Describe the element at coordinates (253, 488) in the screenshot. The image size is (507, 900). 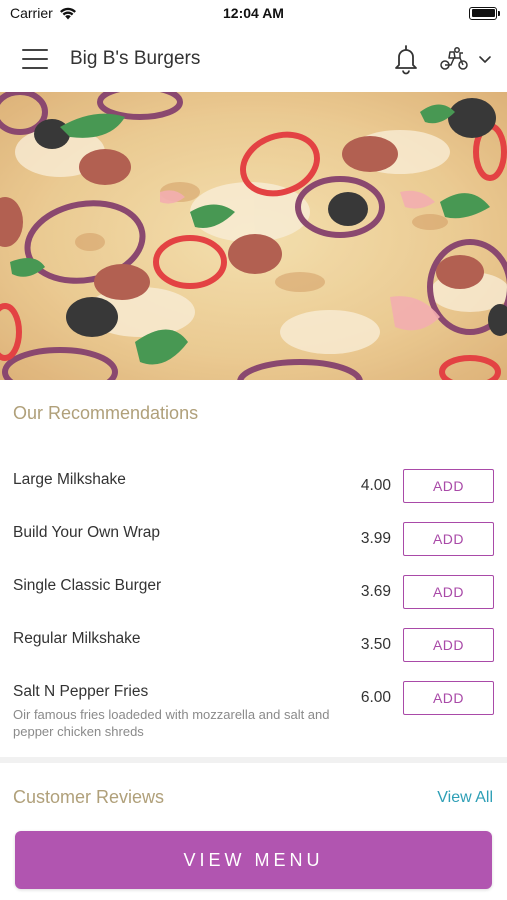
I see `list-item: Large Milkshake 4.00 ADD` at that location.